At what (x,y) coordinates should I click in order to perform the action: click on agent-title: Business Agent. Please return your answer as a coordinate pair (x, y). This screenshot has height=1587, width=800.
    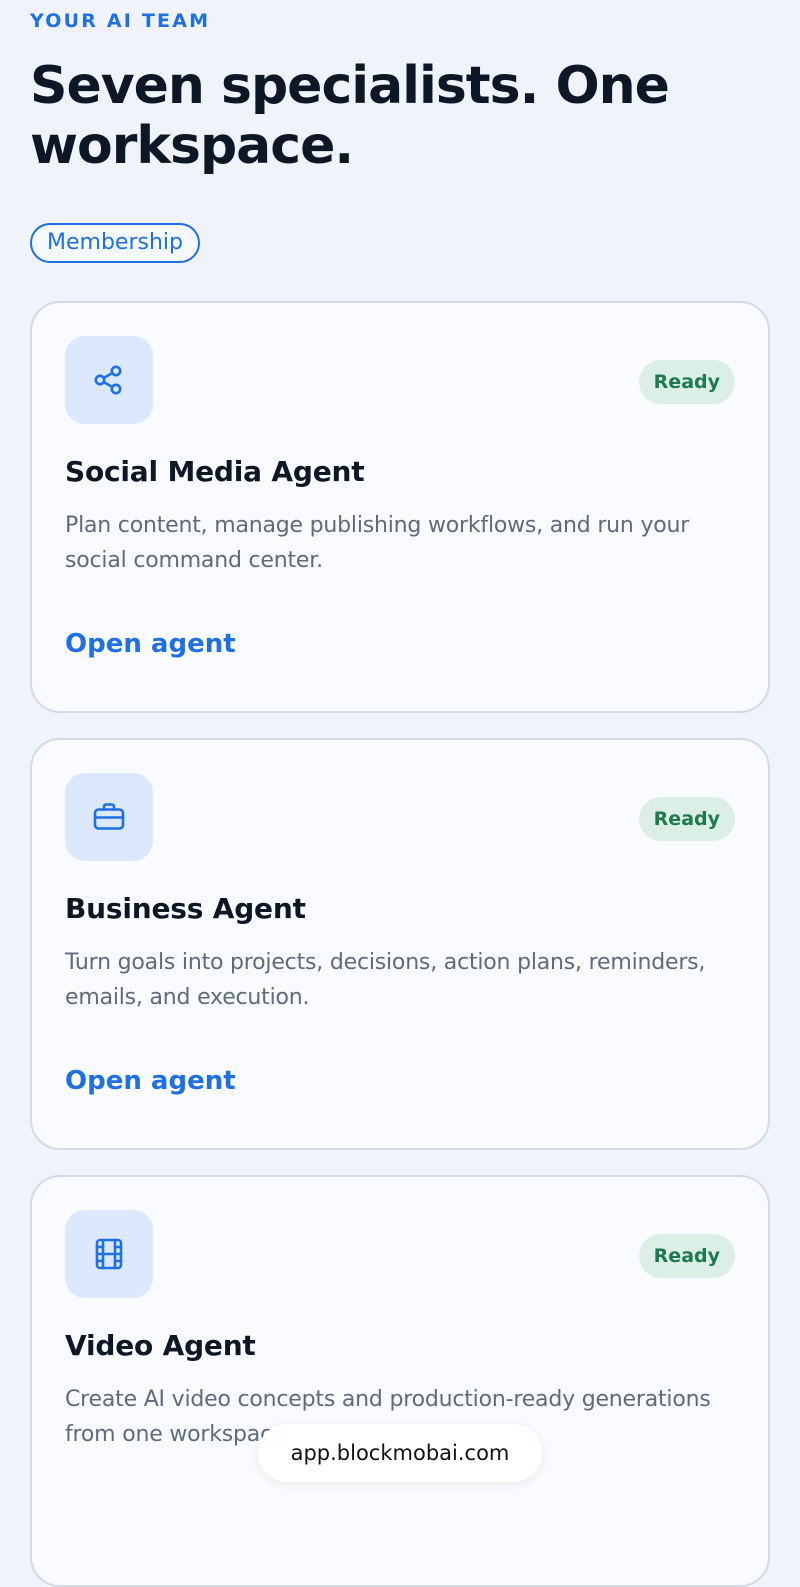
    Looking at the image, I should click on (185, 908).